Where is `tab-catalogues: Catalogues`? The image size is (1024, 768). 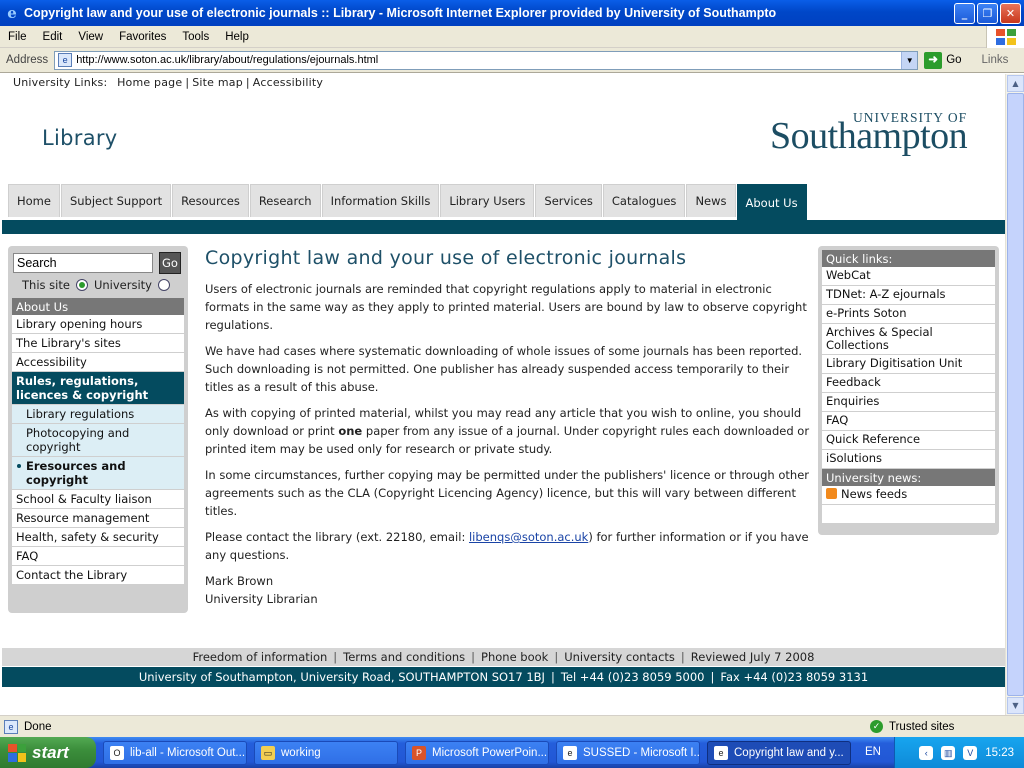 tab-catalogues: Catalogues is located at coordinates (644, 200).